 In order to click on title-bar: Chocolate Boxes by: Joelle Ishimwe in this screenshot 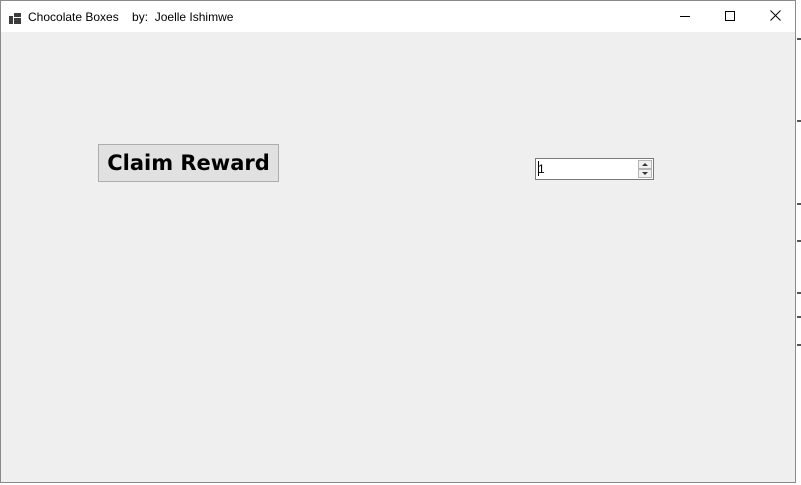, I will do `click(398, 16)`.